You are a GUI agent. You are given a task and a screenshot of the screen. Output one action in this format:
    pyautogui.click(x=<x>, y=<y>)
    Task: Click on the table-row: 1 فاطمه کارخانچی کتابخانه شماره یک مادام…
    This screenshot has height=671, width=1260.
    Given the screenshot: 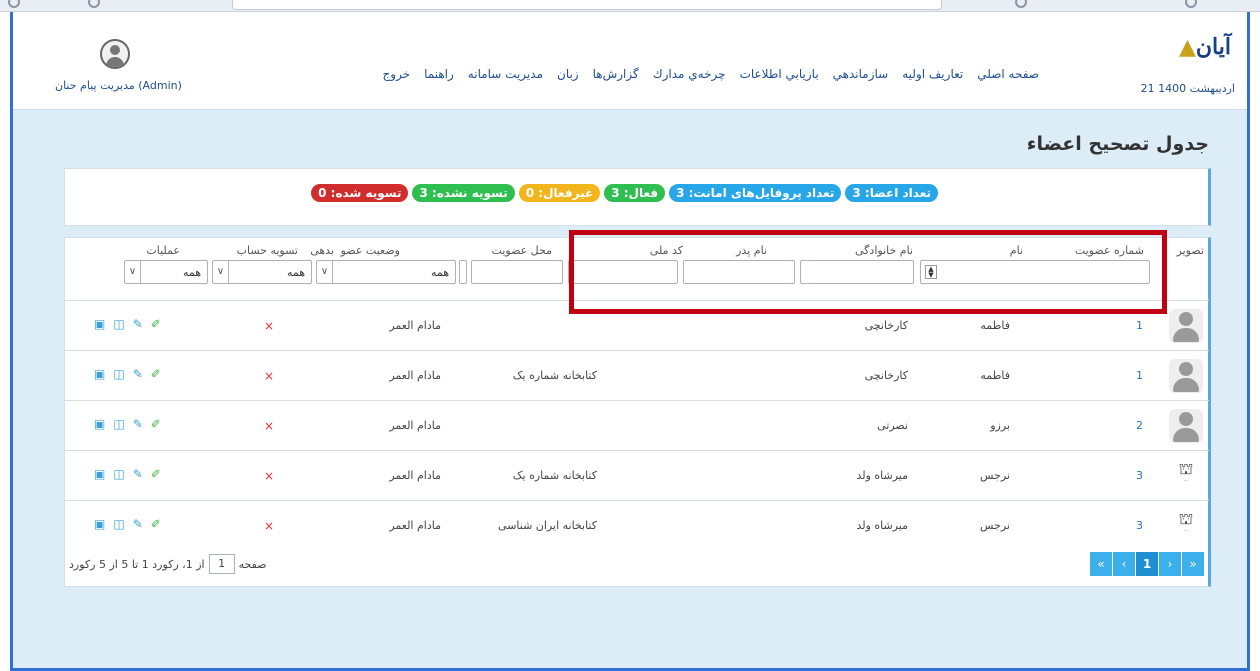 What is the action you would take?
    pyautogui.click(x=637, y=375)
    